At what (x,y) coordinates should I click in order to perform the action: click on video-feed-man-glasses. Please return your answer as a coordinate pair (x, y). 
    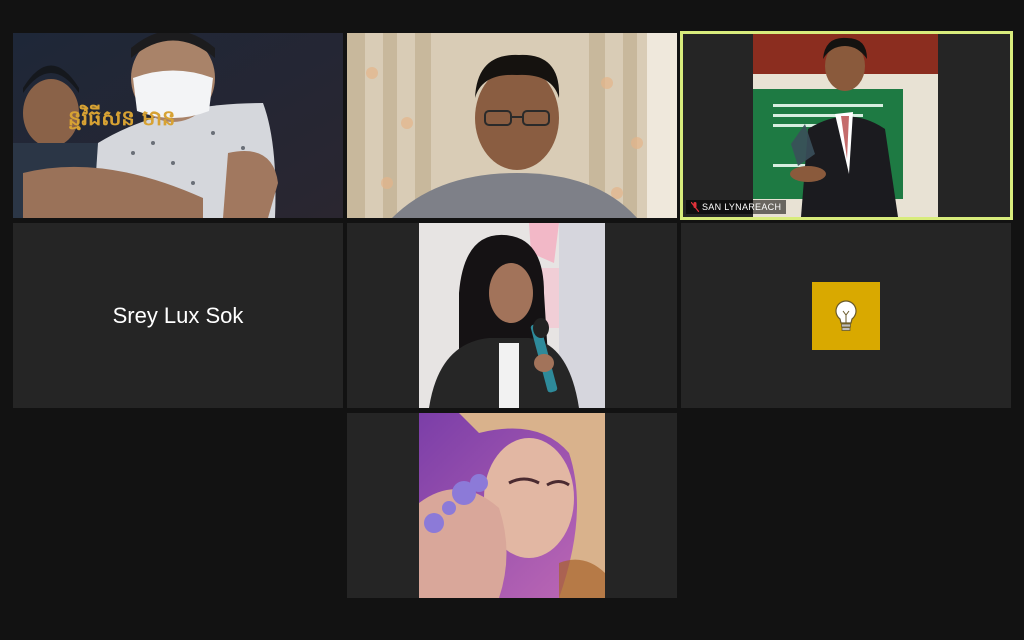
    Looking at the image, I should click on (512, 125).